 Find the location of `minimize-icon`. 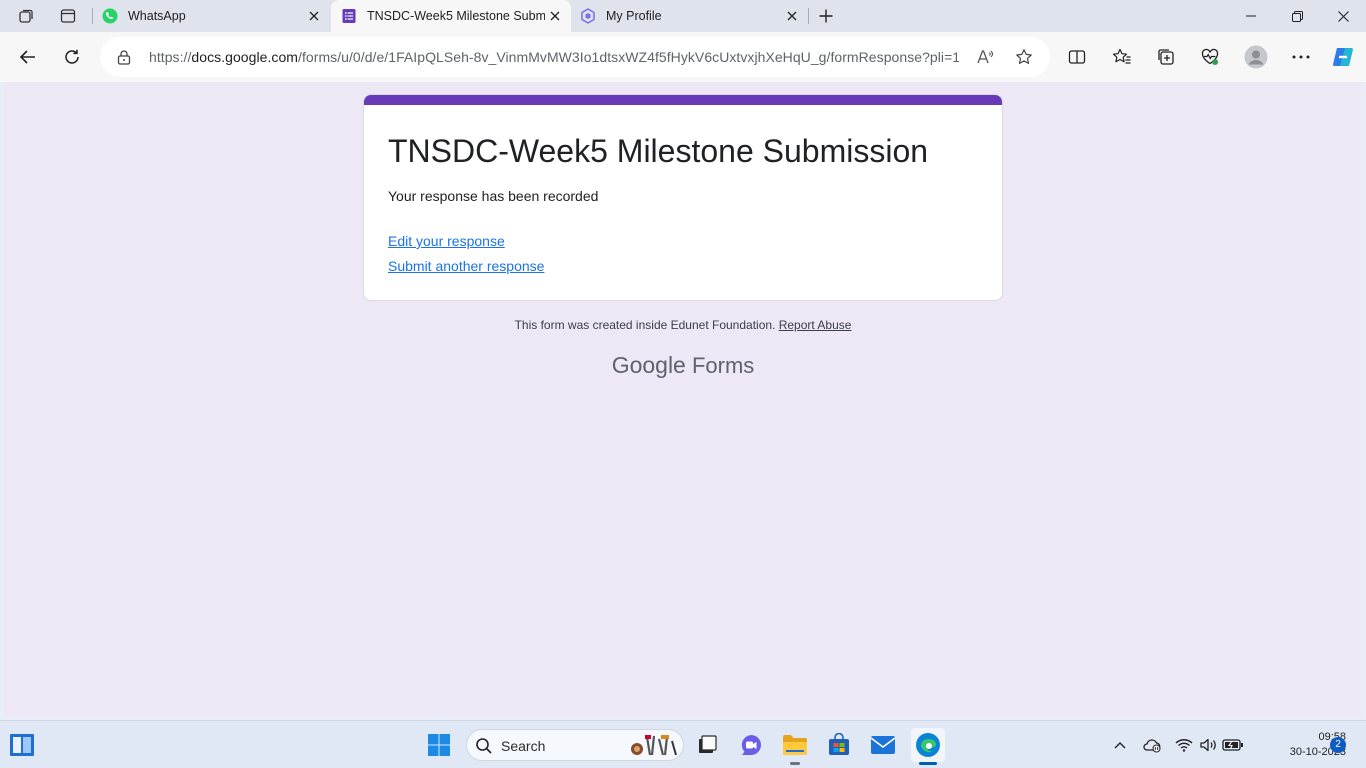

minimize-icon is located at coordinates (1251, 16).